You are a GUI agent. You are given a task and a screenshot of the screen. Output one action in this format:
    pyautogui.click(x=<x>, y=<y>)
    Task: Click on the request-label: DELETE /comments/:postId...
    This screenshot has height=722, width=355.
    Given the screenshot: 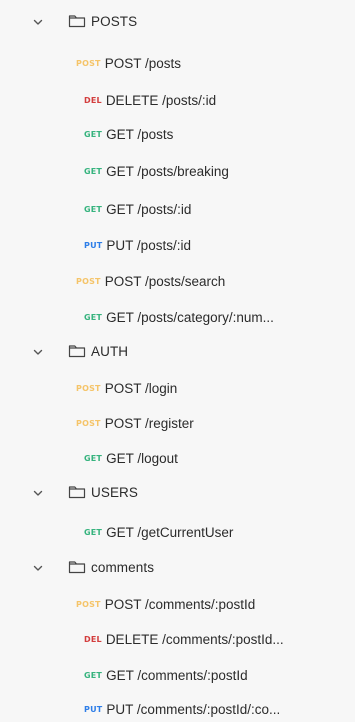 What is the action you would take?
    pyautogui.click(x=194, y=639)
    